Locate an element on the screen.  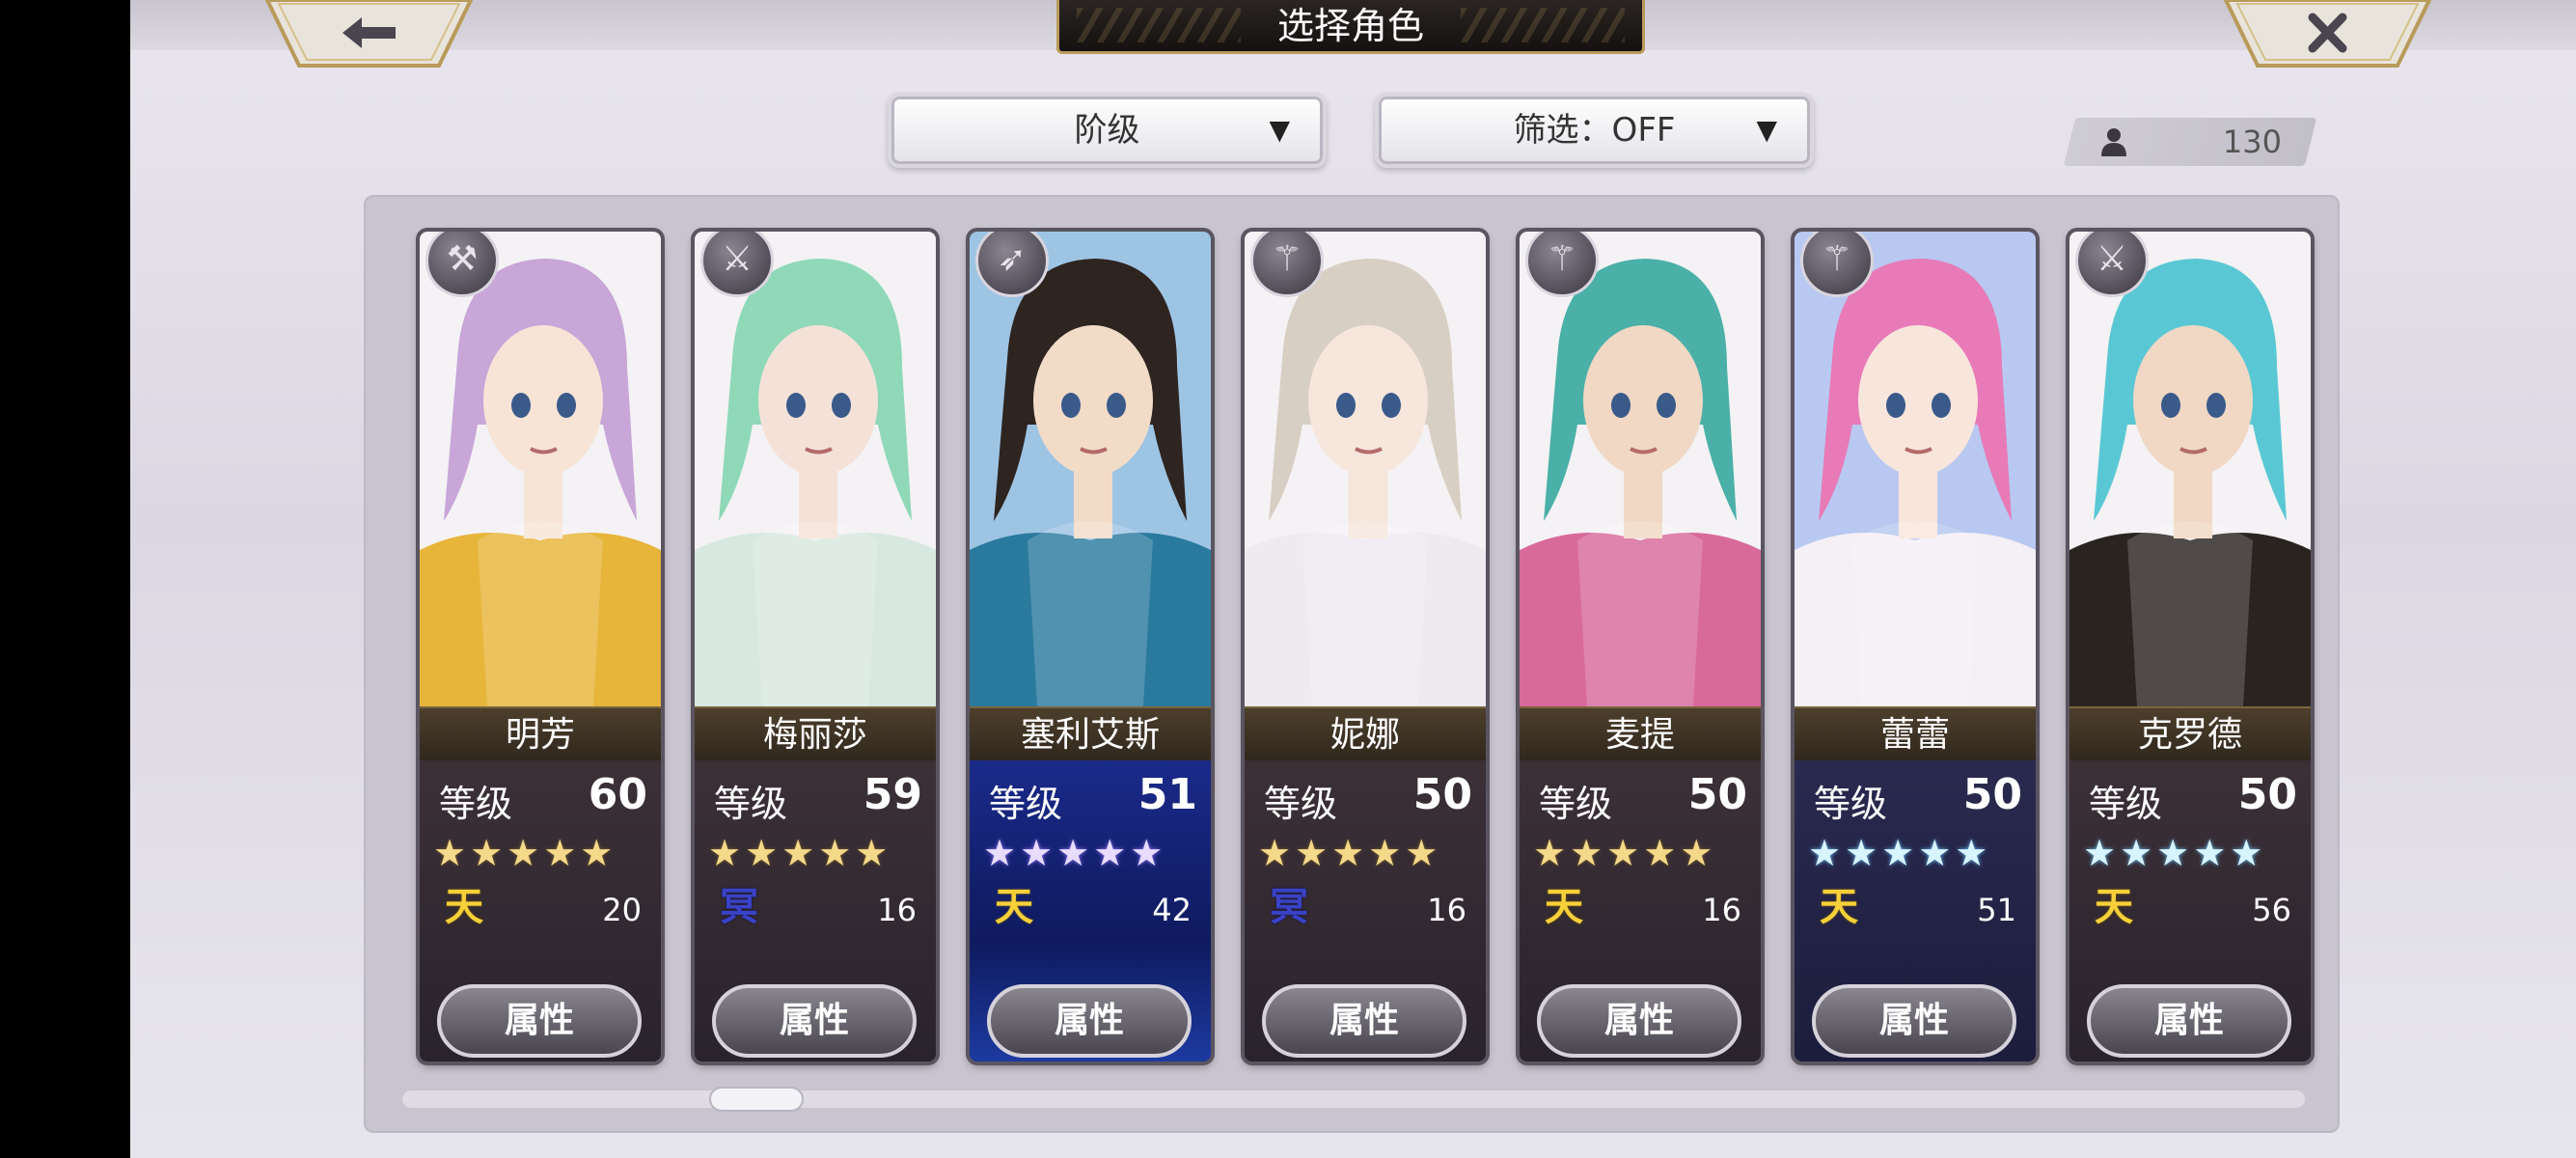
character-card: ➶ 塞利艾斯 等级 51 ★★★★★ 天 42 属性 is located at coordinates (1090, 647).